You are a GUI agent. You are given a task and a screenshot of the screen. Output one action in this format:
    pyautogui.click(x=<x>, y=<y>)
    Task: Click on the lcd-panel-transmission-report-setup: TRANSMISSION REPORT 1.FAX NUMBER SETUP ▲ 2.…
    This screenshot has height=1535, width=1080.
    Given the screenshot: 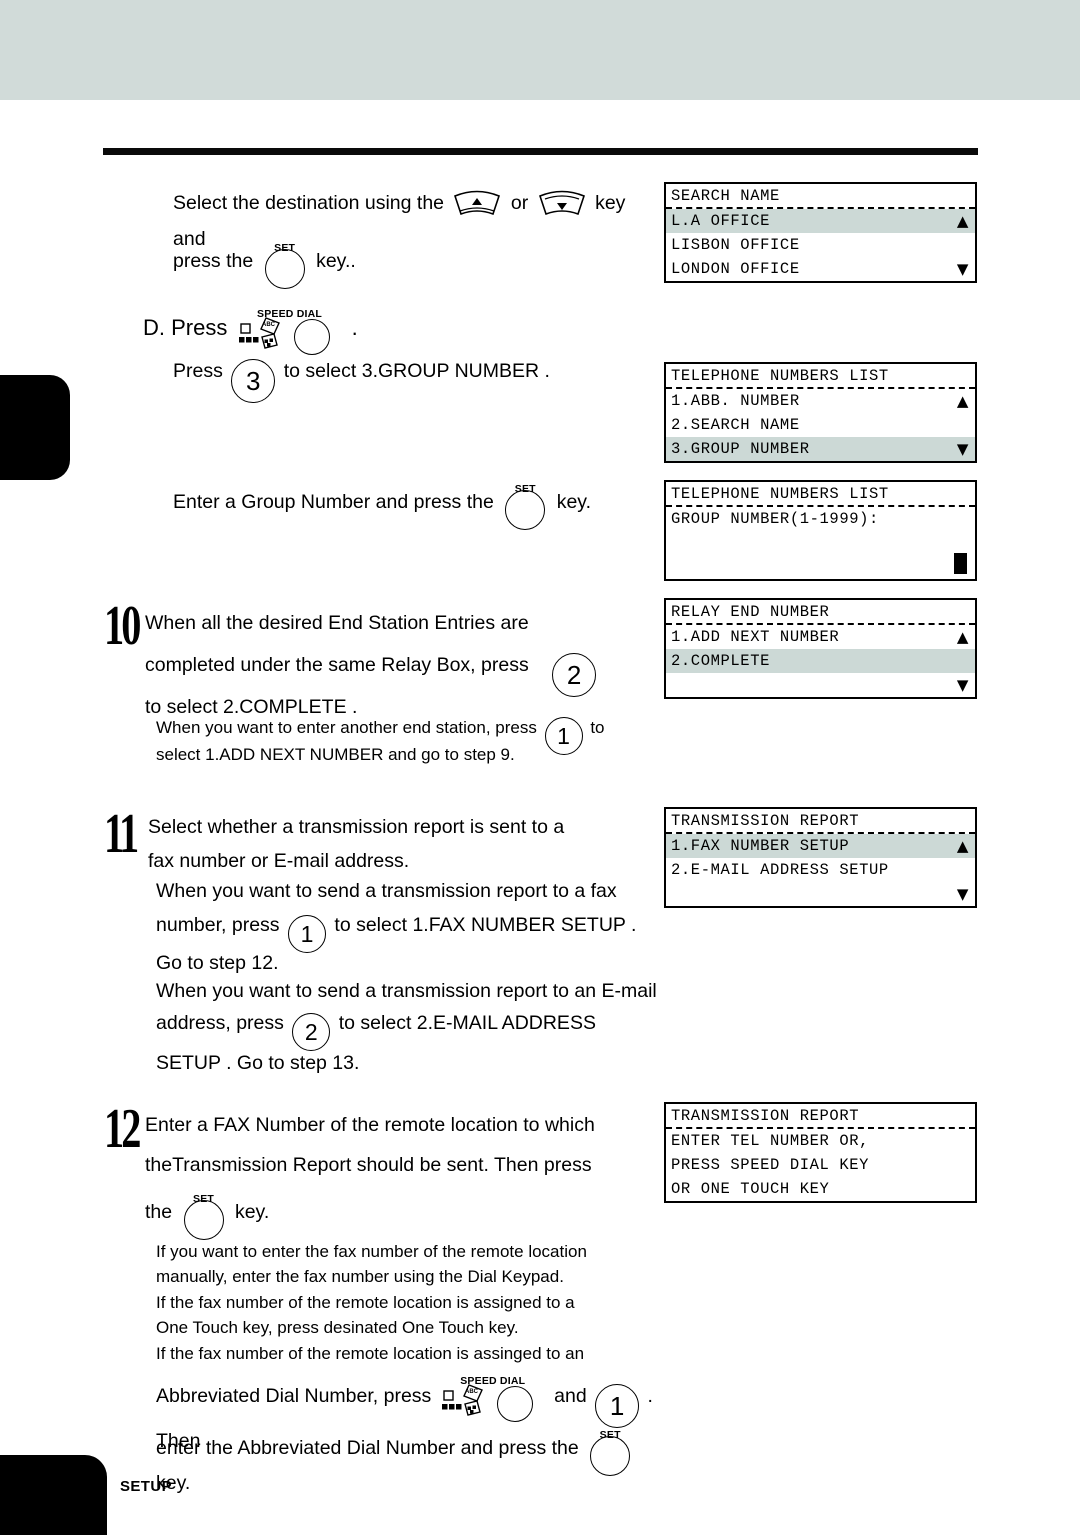 What is the action you would take?
    pyautogui.click(x=820, y=857)
    